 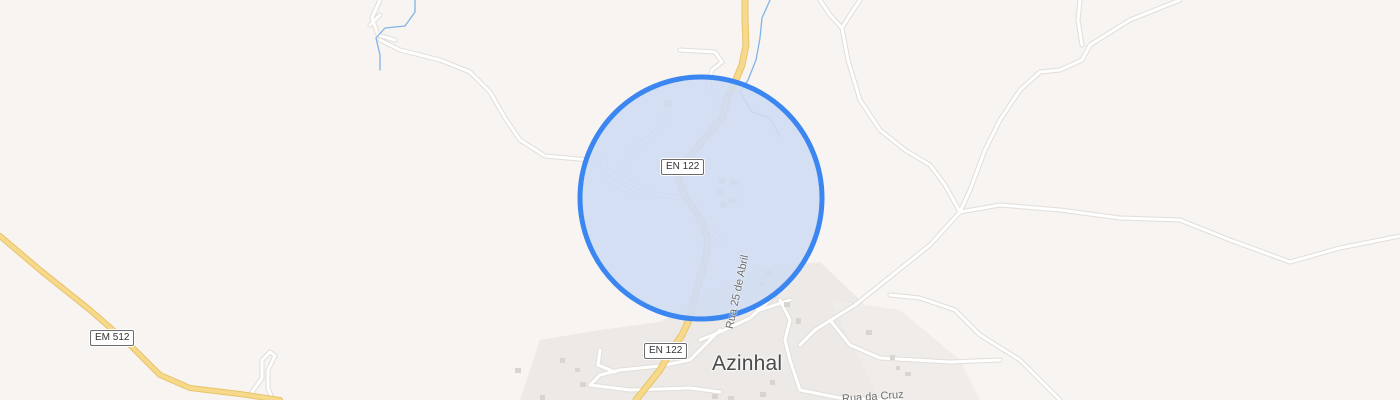 What do you see at coordinates (141, 316) in the screenshot?
I see `road-em512` at bounding box center [141, 316].